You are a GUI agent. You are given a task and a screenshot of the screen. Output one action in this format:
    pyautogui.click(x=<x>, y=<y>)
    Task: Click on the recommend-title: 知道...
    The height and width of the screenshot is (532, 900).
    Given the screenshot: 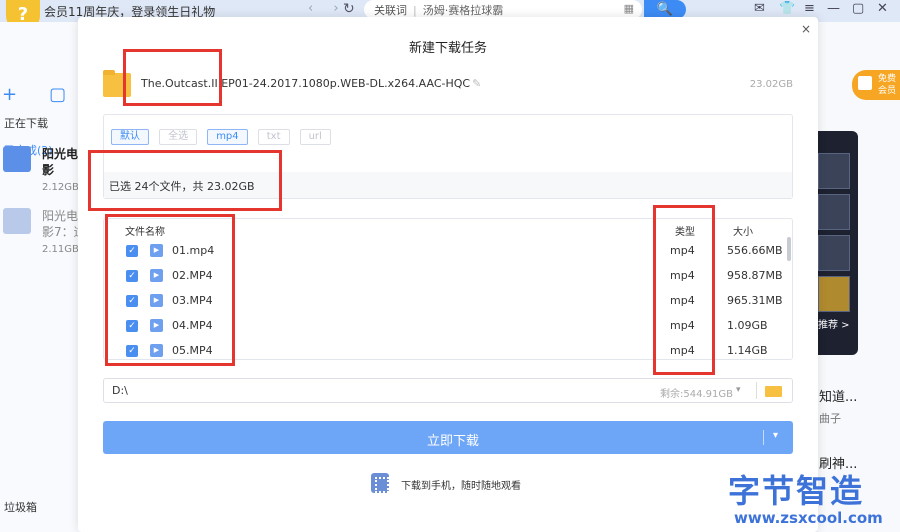 What is the action you would take?
    pyautogui.click(x=838, y=395)
    